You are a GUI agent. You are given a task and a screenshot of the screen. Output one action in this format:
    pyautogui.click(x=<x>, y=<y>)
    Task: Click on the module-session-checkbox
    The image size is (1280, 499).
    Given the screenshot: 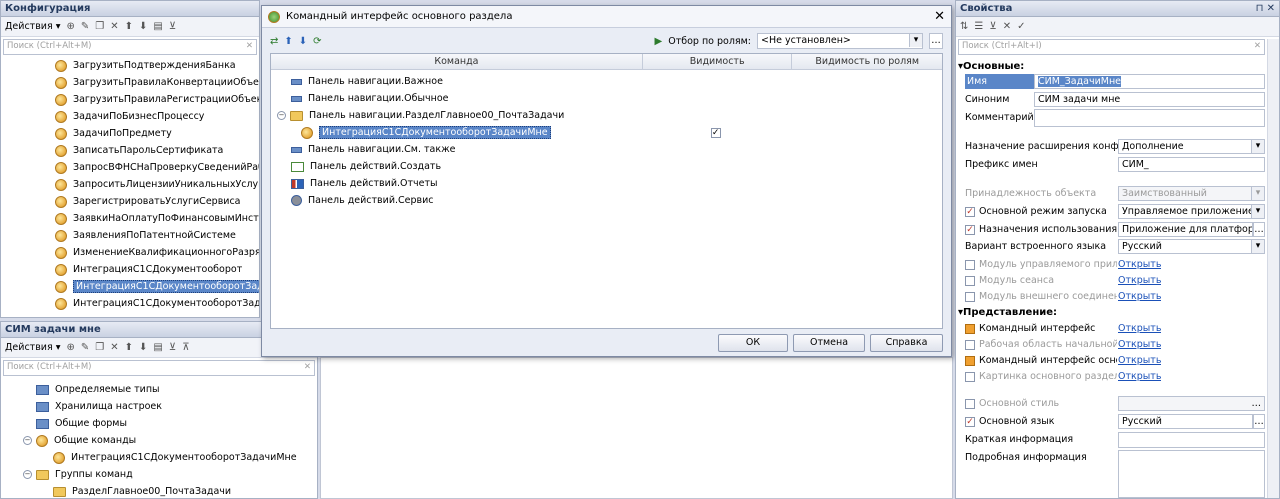 What is the action you would take?
    pyautogui.click(x=970, y=280)
    